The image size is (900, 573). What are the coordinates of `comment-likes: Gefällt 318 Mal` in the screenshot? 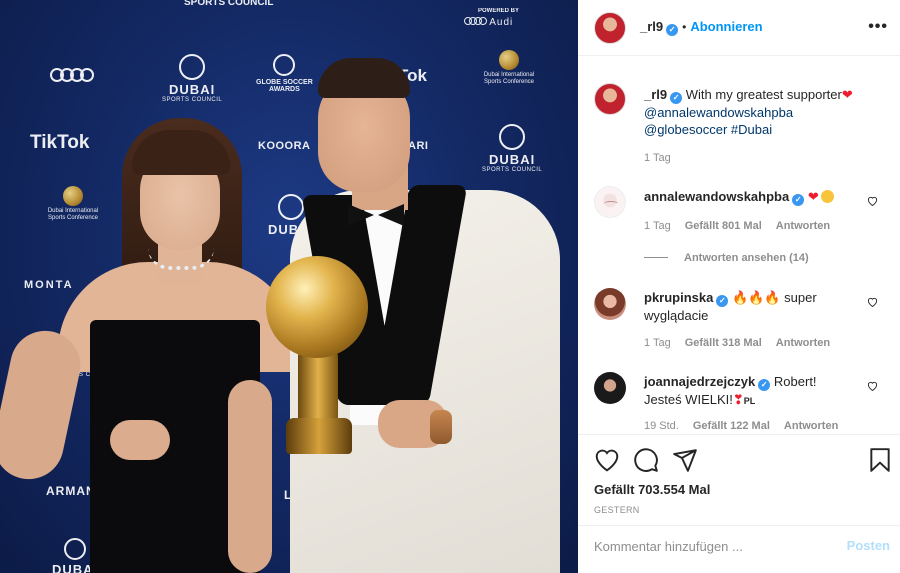 It's located at (723, 343).